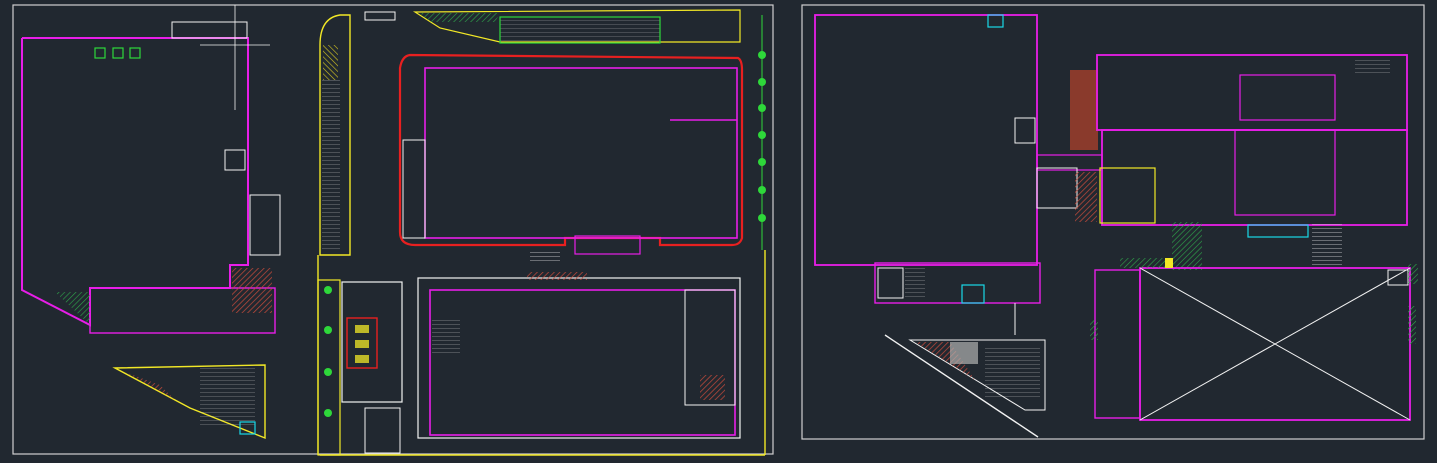 This screenshot has height=463, width=1437. Describe the element at coordinates (380, 16) in the screenshot. I see `gatehouse` at that location.